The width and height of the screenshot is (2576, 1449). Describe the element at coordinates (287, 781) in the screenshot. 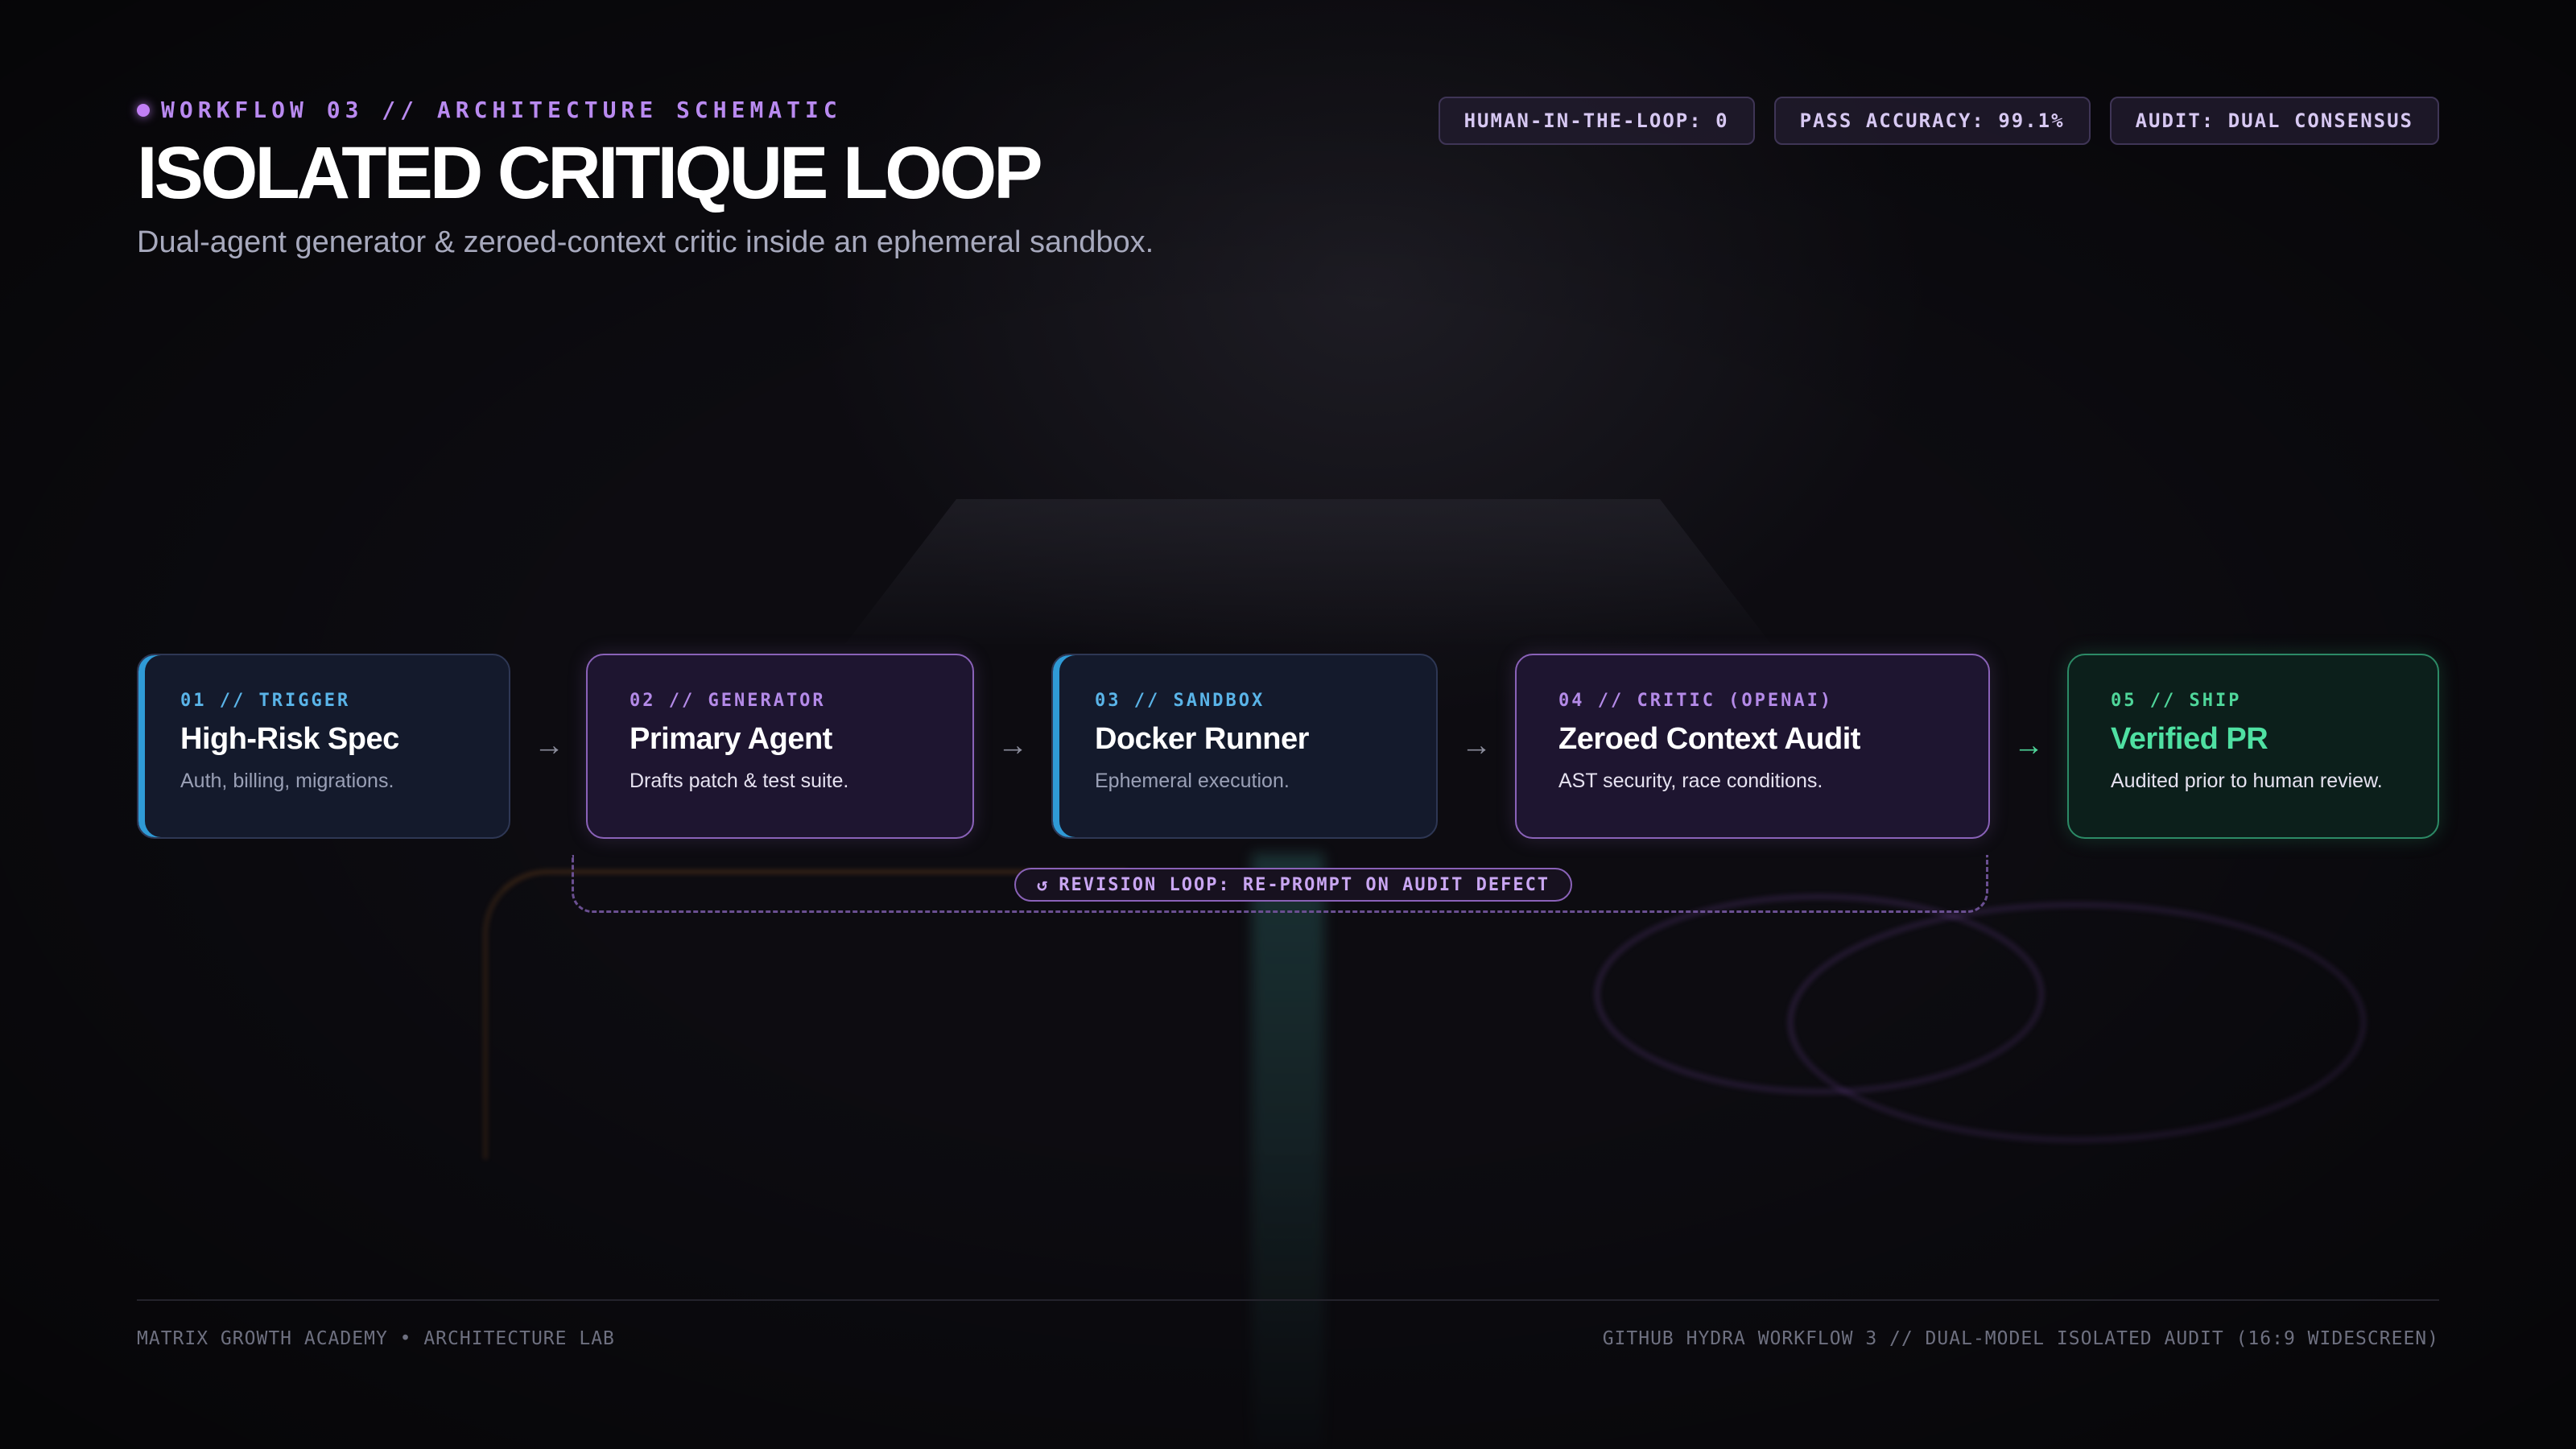

I see `step-description: Auth, billing, migrations.` at that location.